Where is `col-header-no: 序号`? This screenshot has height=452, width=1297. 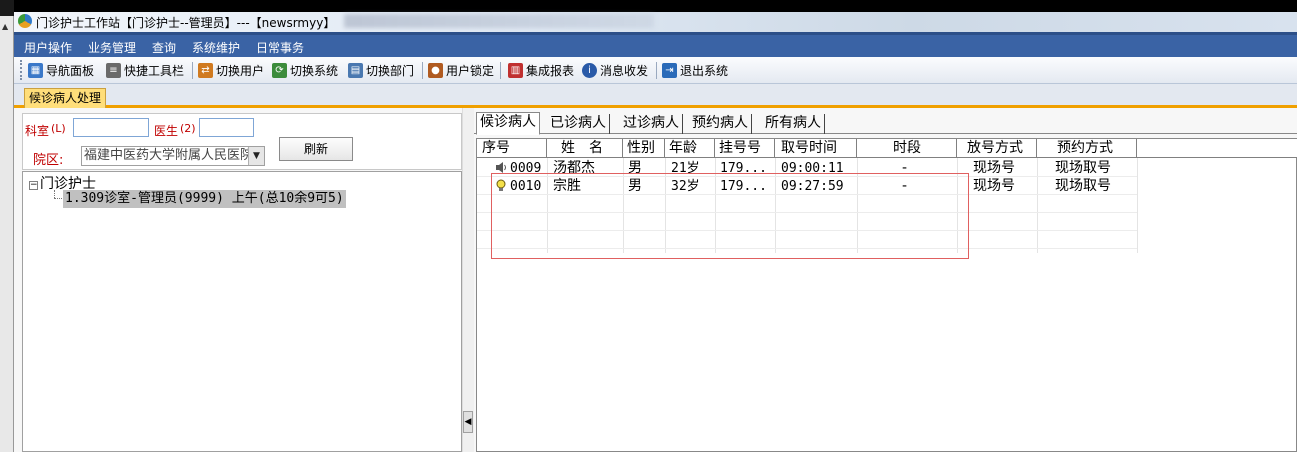
col-header-no: 序号 is located at coordinates (512, 148).